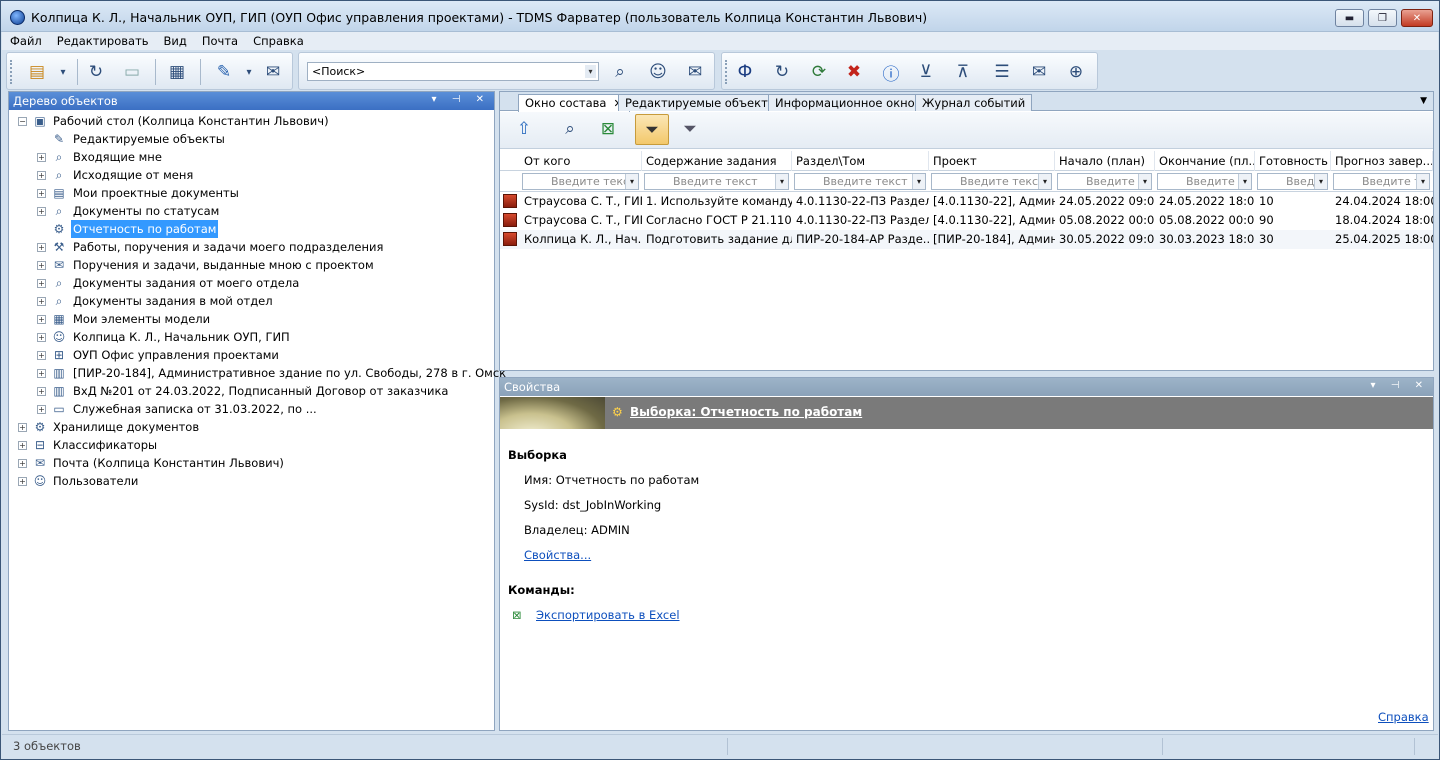  Describe the element at coordinates (251, 283) in the screenshot. I see `tree-node: + ⌕ Документы задания от моего отдела` at that location.